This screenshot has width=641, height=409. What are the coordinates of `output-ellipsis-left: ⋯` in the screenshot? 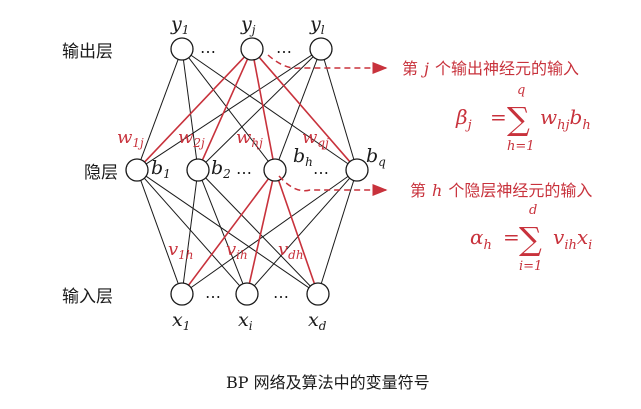 It's located at (208, 51).